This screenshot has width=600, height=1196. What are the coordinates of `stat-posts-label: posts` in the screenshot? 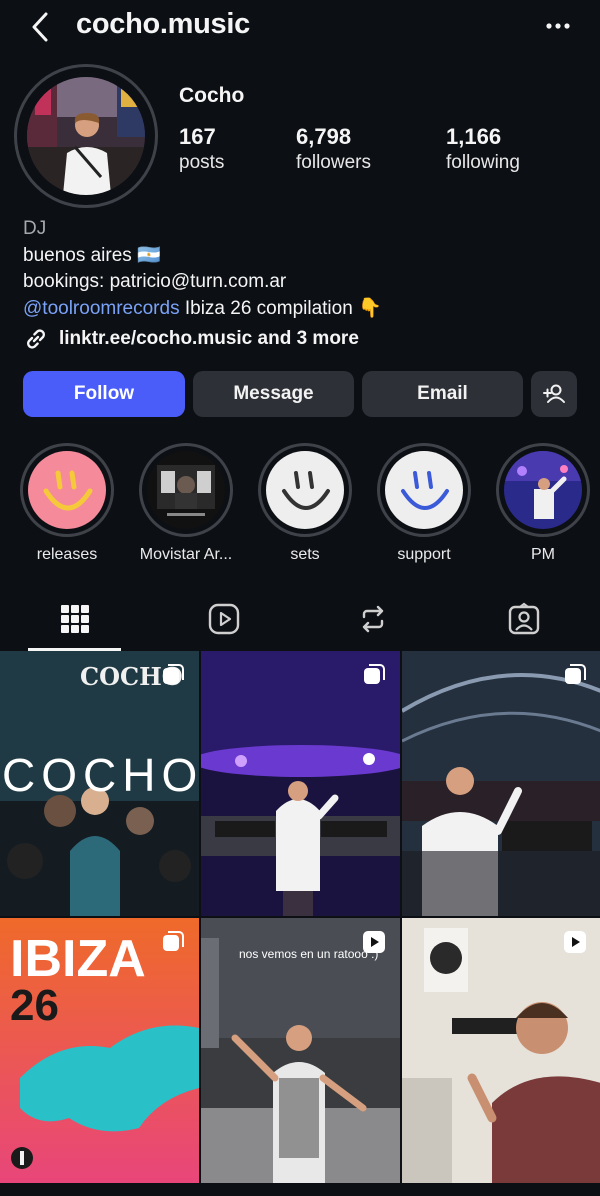 It's located at (202, 162).